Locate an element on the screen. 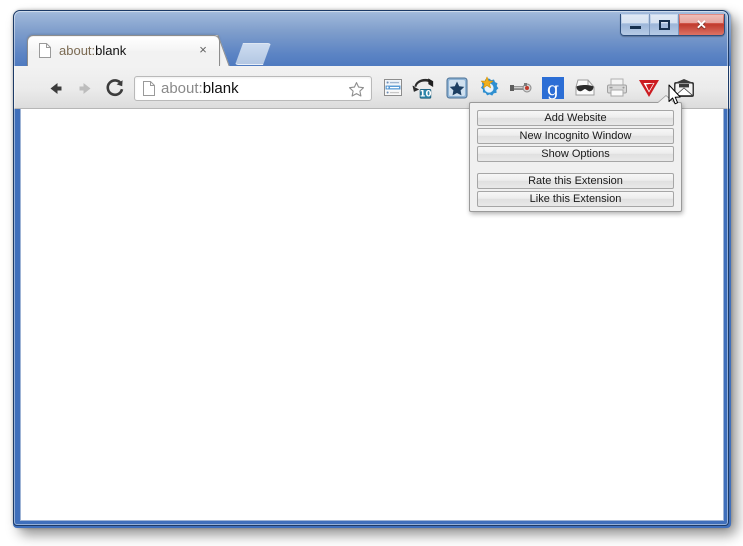 This screenshot has height=546, width=743. maximize-button is located at coordinates (664, 24).